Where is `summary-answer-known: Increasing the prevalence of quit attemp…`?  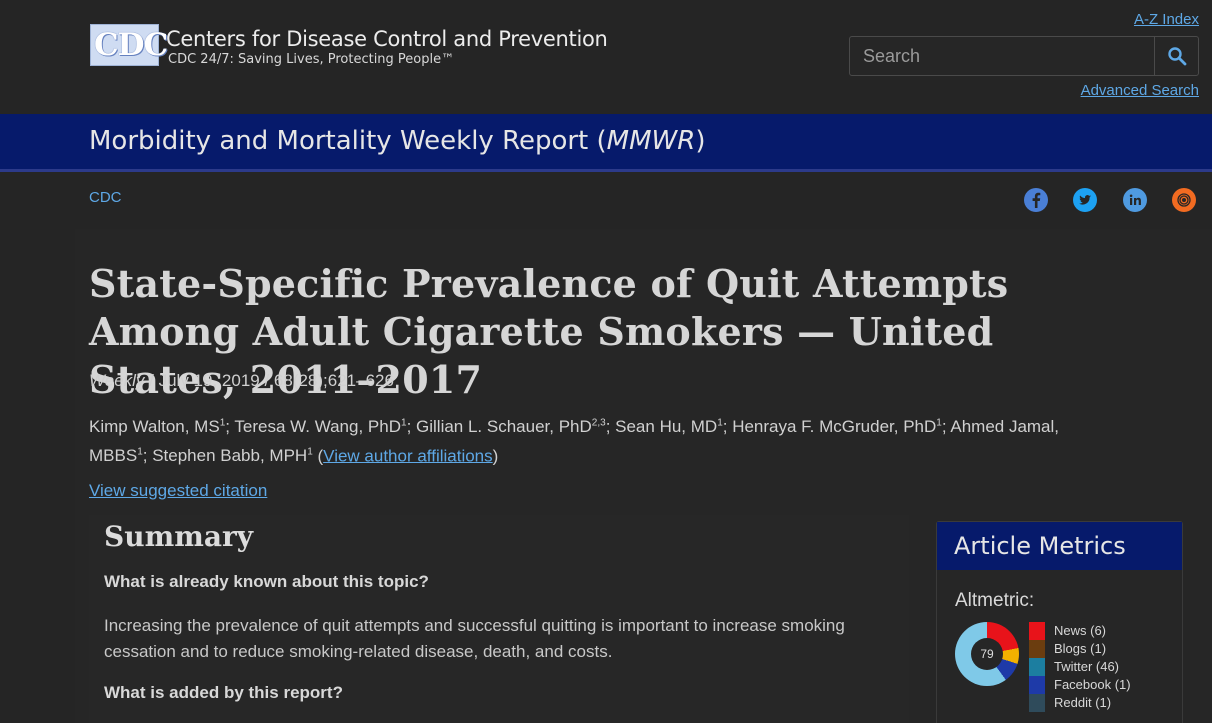
summary-answer-known: Increasing the prevalence of quit attemp… is located at coordinates (474, 638).